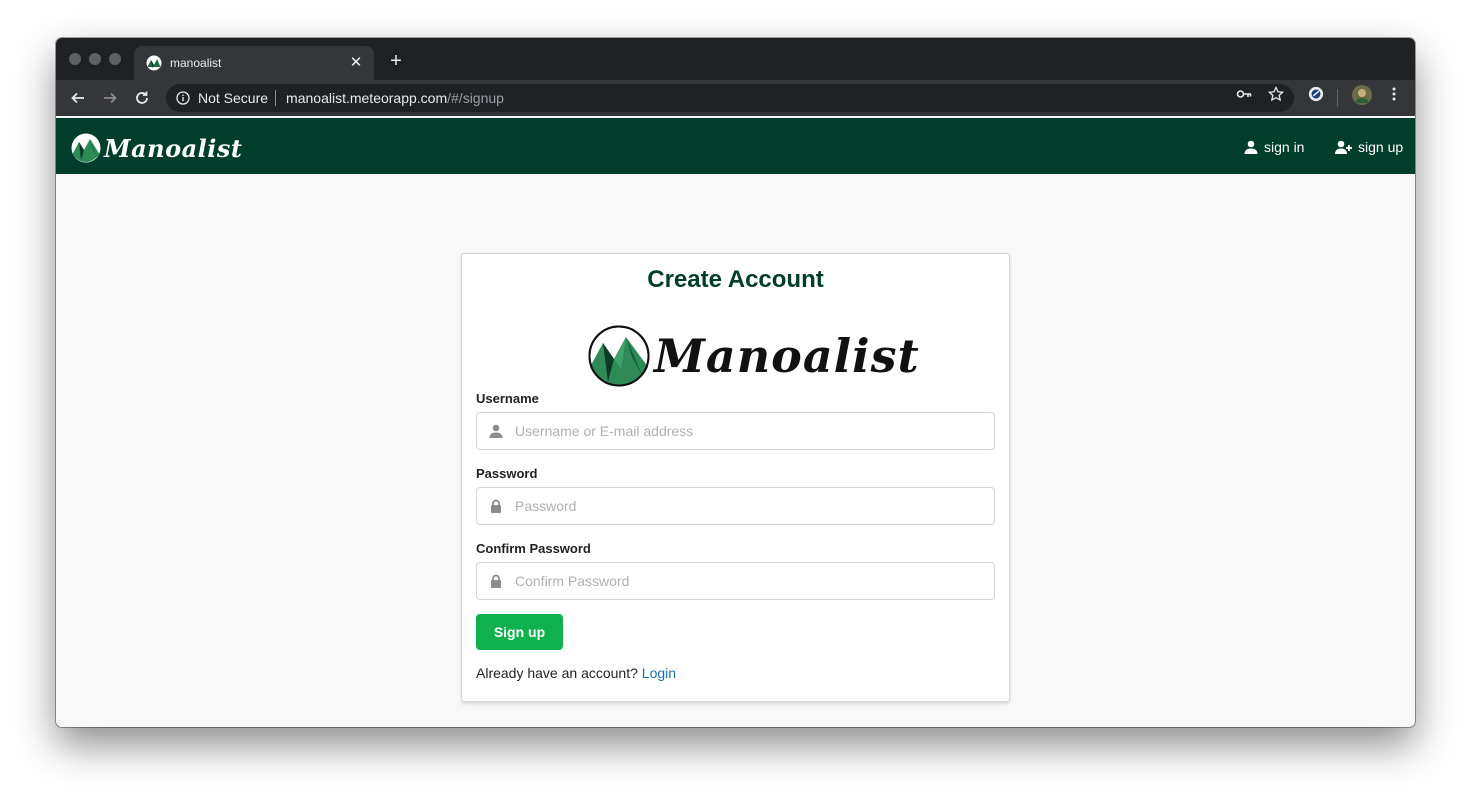 The height and width of the screenshot is (801, 1471). I want to click on active-tab: manoalist ✕, so click(254, 63).